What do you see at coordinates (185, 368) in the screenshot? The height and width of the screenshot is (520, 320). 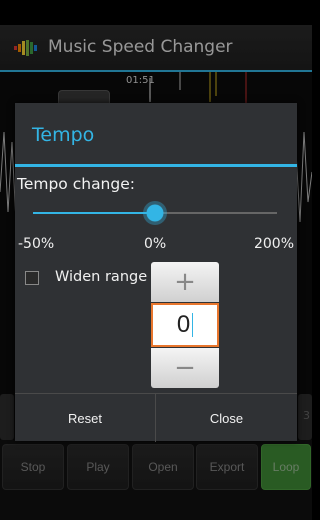 I see `decrement-button: −` at bounding box center [185, 368].